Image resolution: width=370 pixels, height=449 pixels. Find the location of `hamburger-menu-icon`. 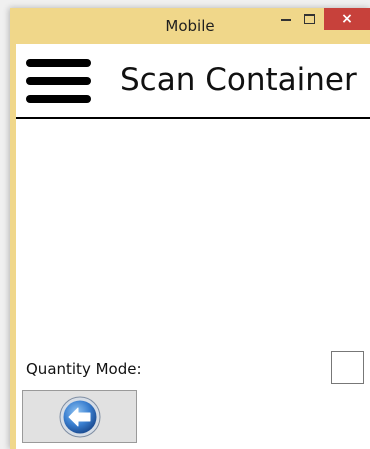

hamburger-menu-icon is located at coordinates (58, 80).